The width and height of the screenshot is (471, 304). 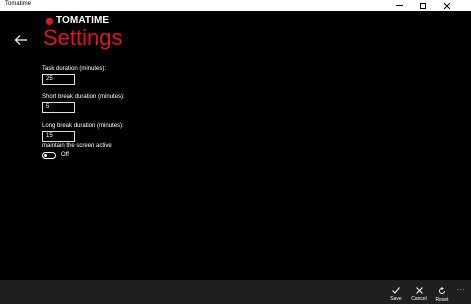 I want to click on screen-active-toggle, so click(x=49, y=155).